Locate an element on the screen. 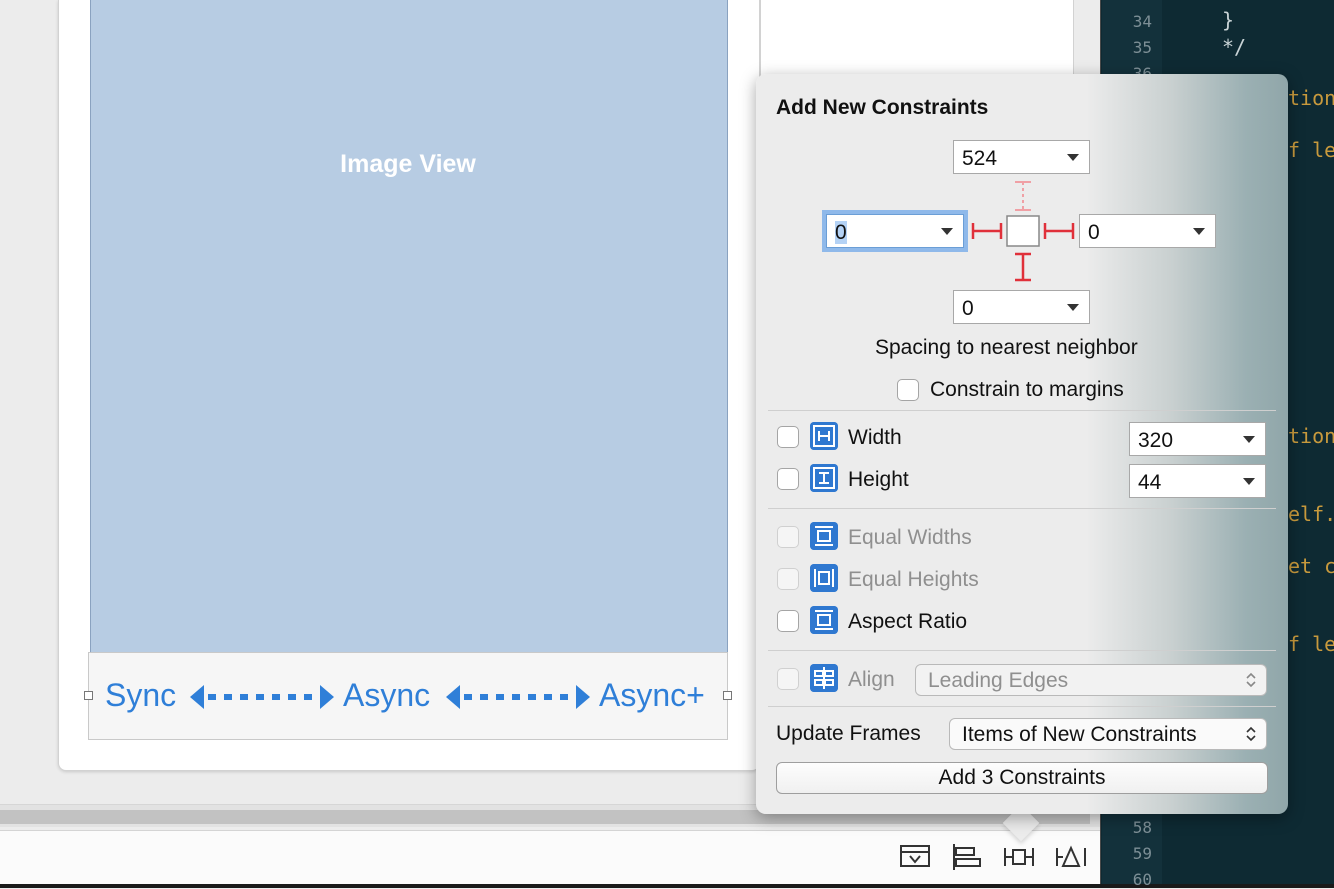 The image size is (1334, 889). width-checkbox is located at coordinates (788, 437).